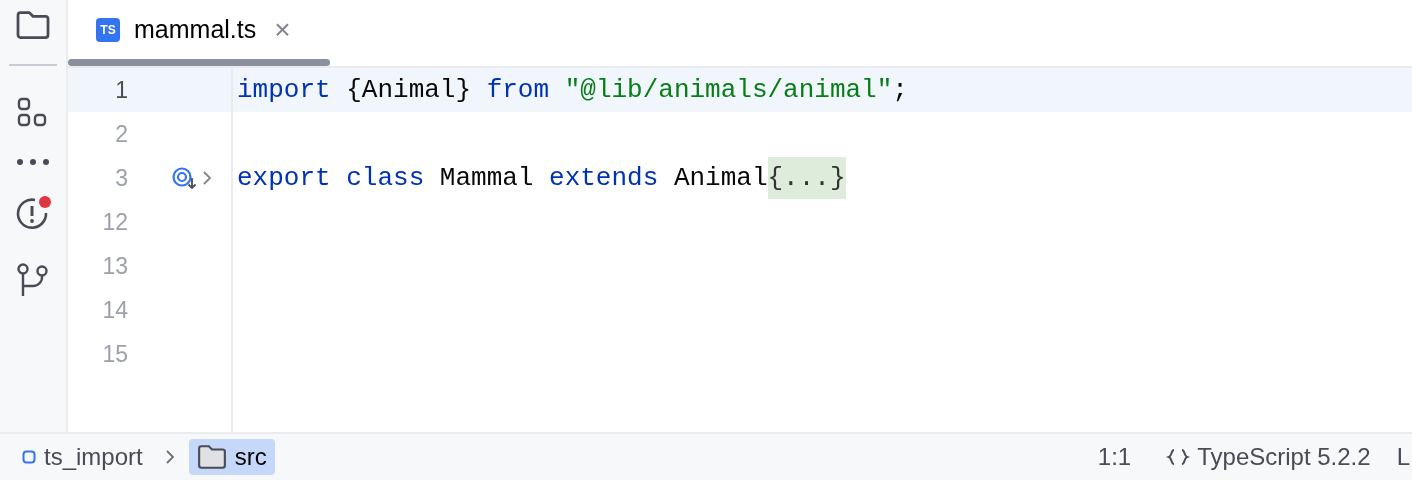 Image resolution: width=1412 pixels, height=480 pixels. Describe the element at coordinates (121, 90) in the screenshot. I see `line-number: 1` at that location.